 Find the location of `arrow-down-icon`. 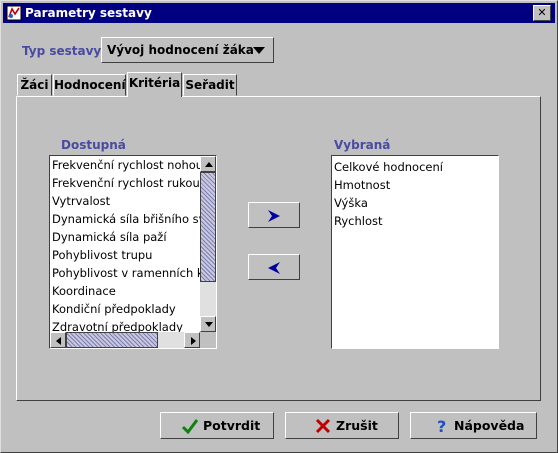

arrow-down-icon is located at coordinates (209, 324).